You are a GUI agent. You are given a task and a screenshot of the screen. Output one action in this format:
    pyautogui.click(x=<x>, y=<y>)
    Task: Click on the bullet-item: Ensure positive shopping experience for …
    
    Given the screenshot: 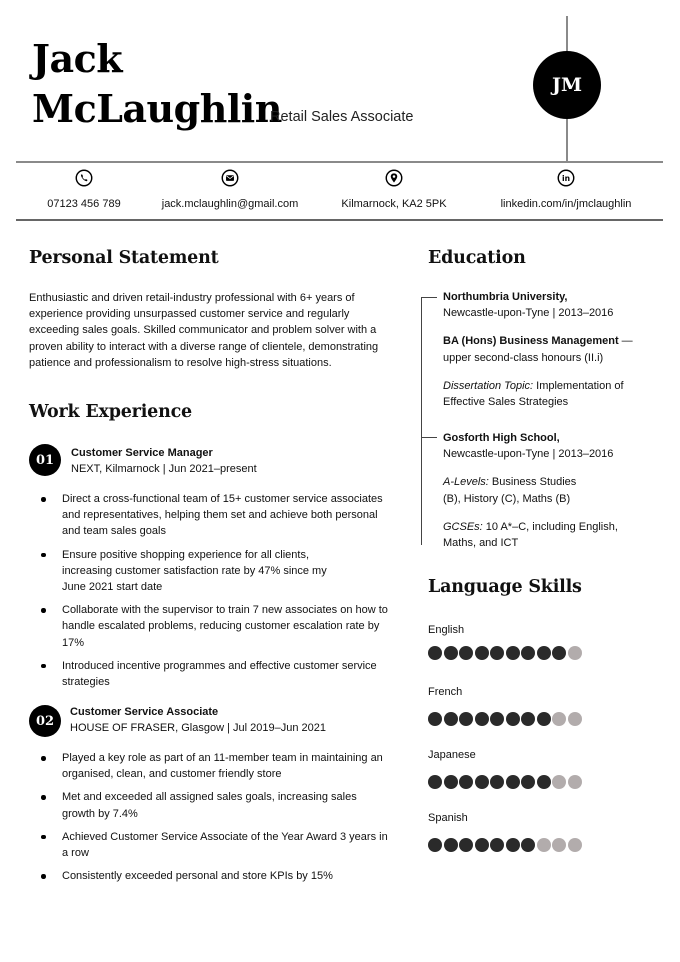 What is the action you would take?
    pyautogui.click(x=196, y=571)
    